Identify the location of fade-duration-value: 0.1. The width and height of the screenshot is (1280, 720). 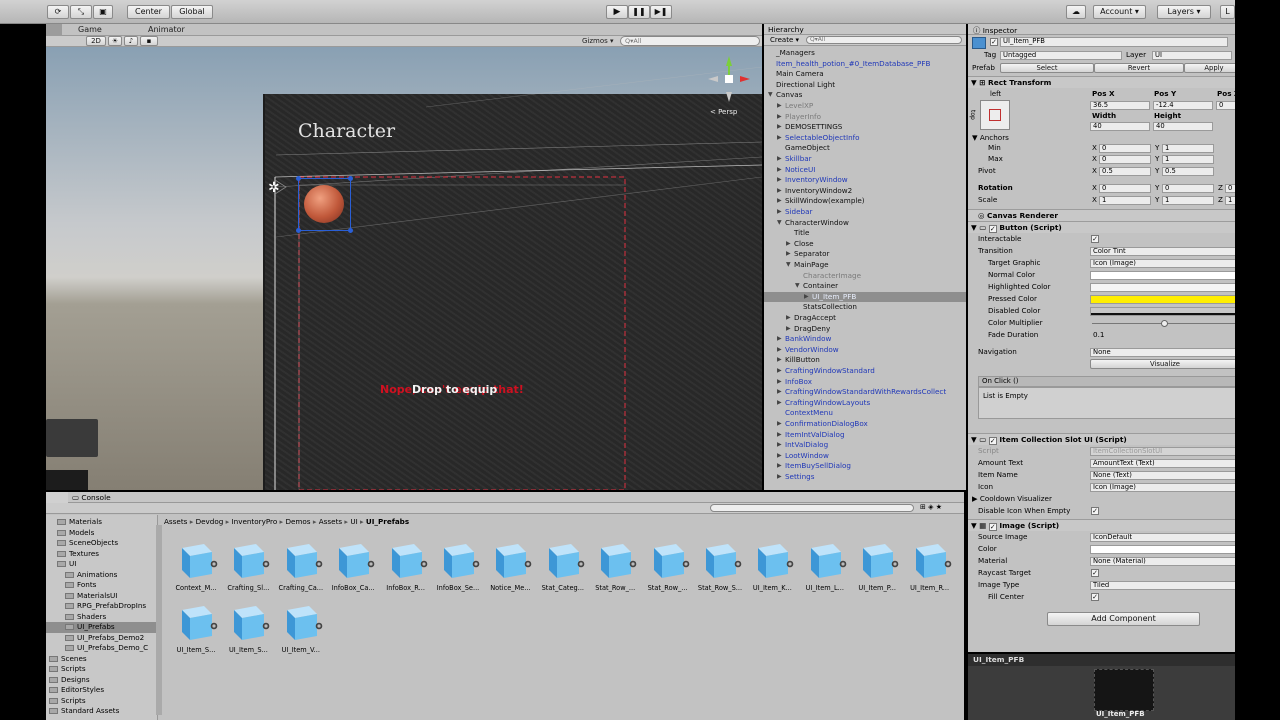
(1098, 335).